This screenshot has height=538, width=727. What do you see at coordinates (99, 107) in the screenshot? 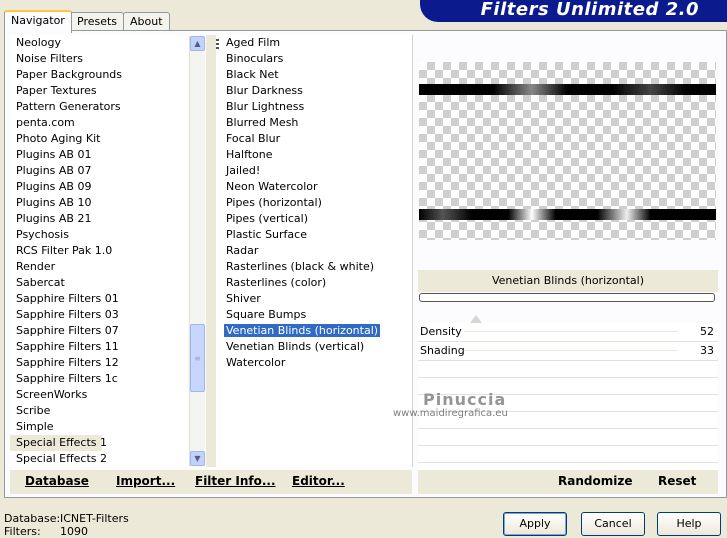
I see `category-item: Pattern Generators` at bounding box center [99, 107].